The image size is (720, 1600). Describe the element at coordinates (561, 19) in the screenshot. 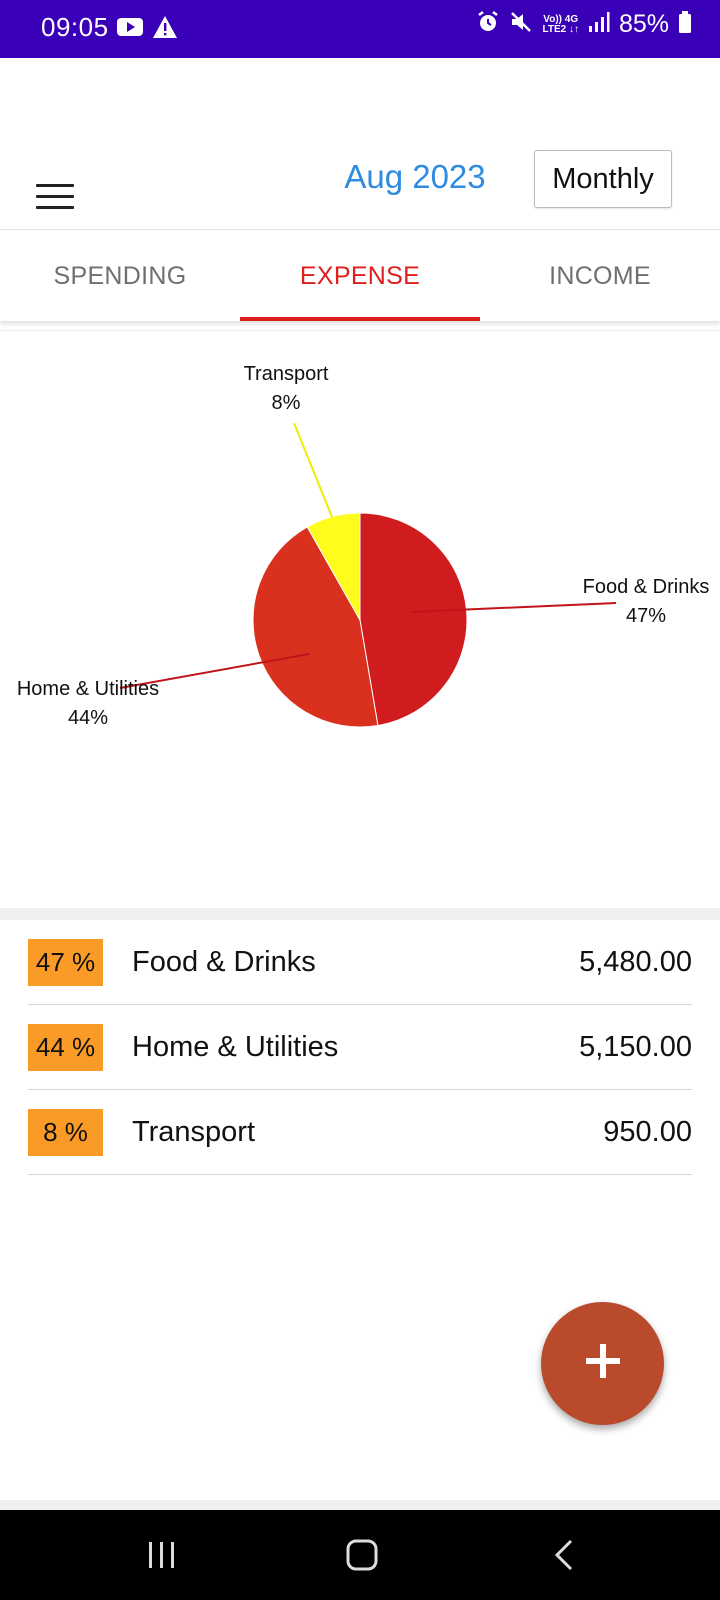

I see `network-top-label: Vo)) 4G` at that location.